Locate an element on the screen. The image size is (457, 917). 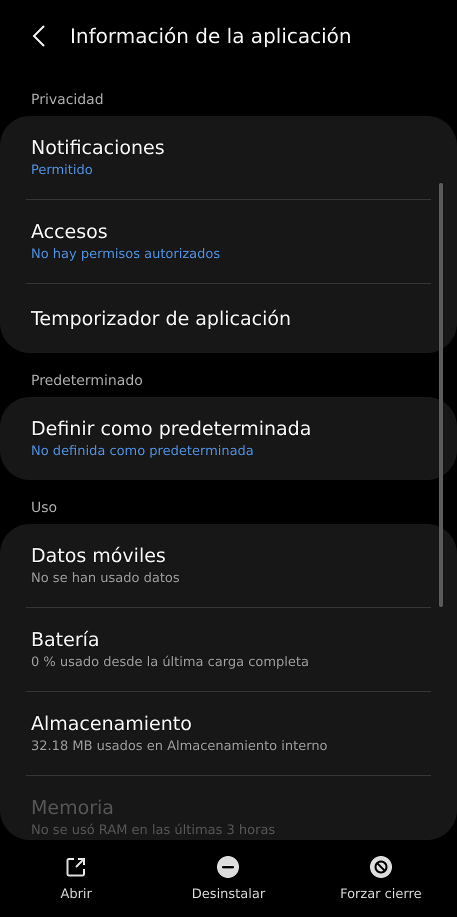
item-summary: No hay permisos autorizados is located at coordinates (126, 255).